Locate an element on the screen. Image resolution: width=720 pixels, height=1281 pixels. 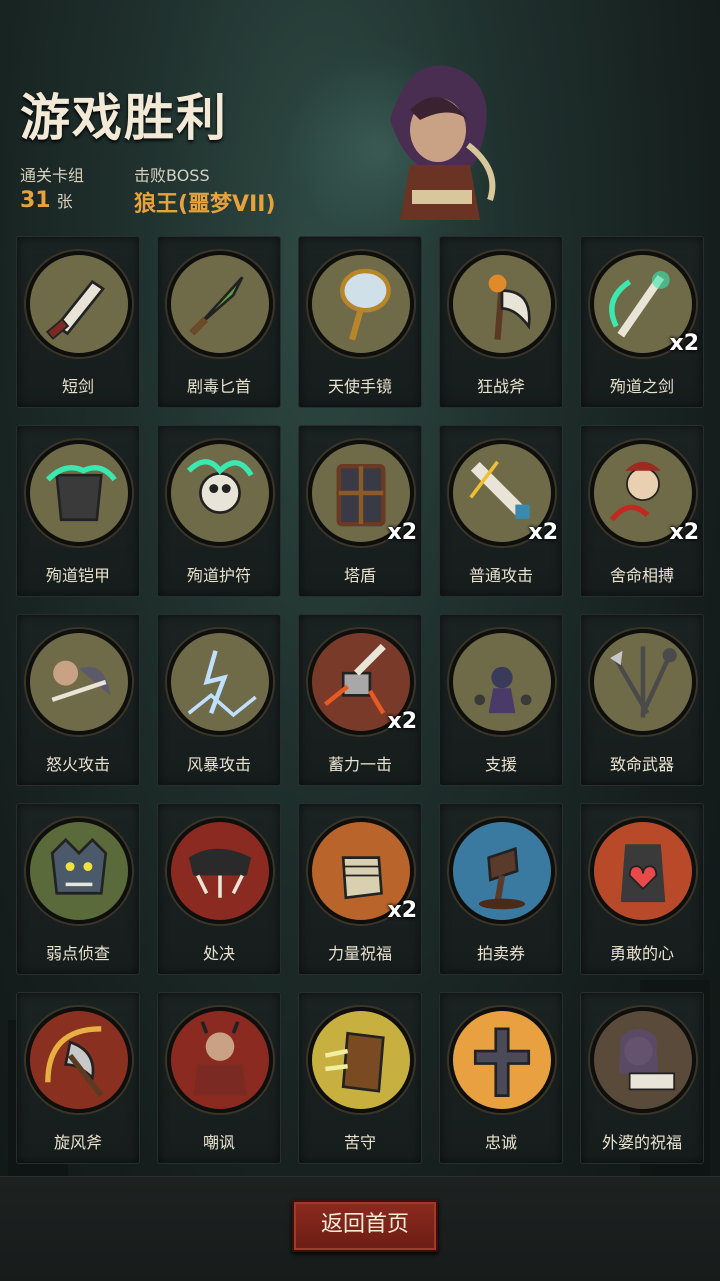
card-whirlwind-axe: 旋风斧 is located at coordinates (78, 1078).